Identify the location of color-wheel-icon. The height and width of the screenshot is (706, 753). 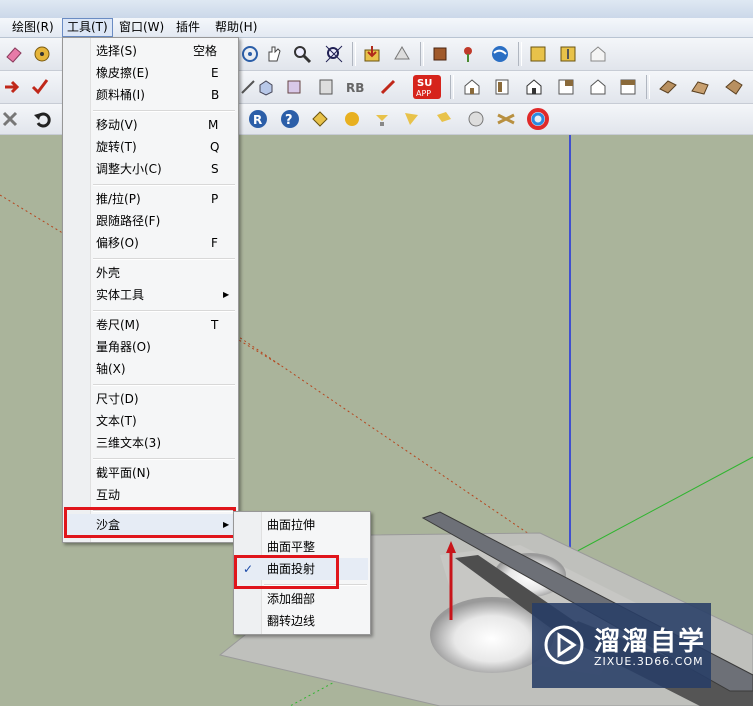
(538, 119).